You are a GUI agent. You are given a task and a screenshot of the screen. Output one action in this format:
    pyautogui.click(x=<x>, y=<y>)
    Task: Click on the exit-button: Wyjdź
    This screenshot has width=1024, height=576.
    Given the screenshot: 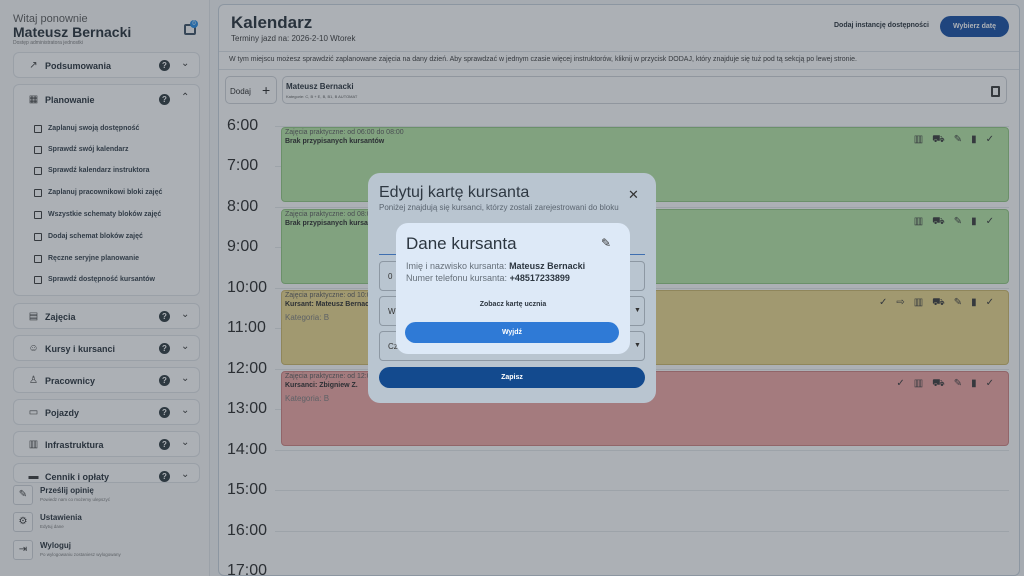 What is the action you would take?
    pyautogui.click(x=512, y=332)
    